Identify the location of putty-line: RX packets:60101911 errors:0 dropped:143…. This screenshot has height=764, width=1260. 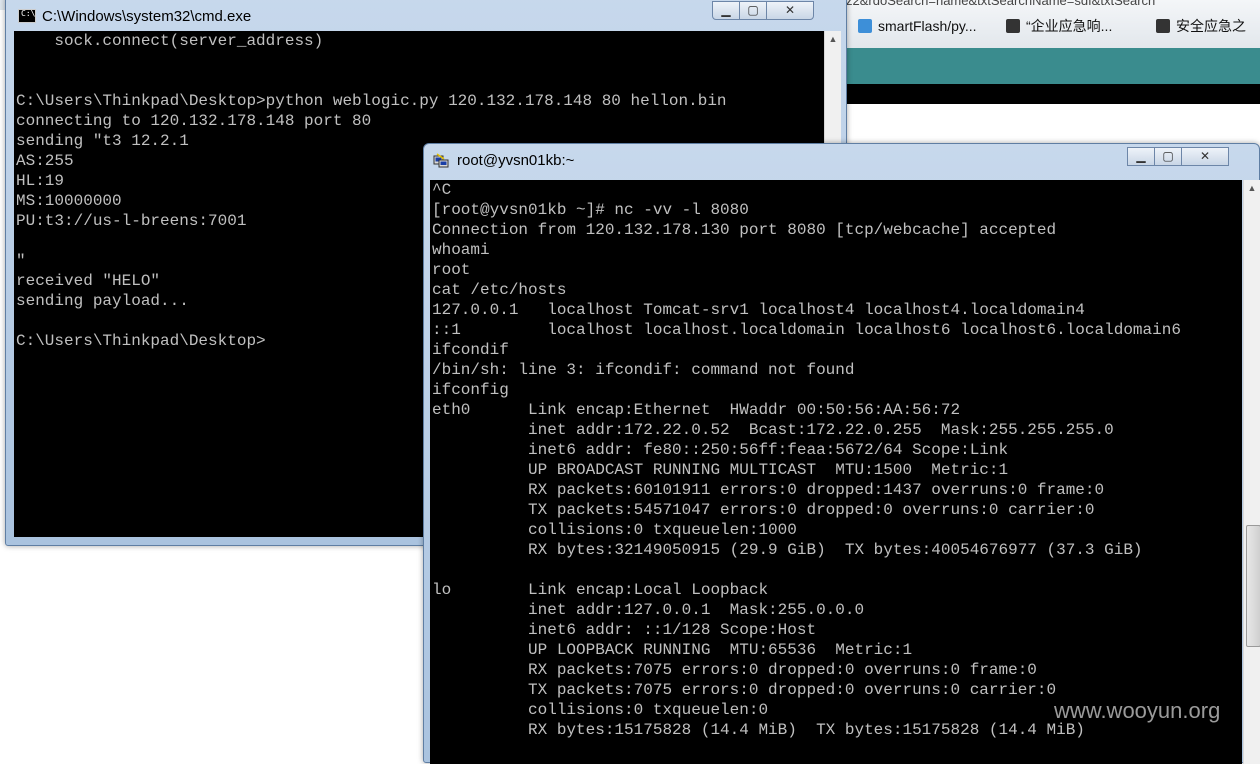
(816, 490).